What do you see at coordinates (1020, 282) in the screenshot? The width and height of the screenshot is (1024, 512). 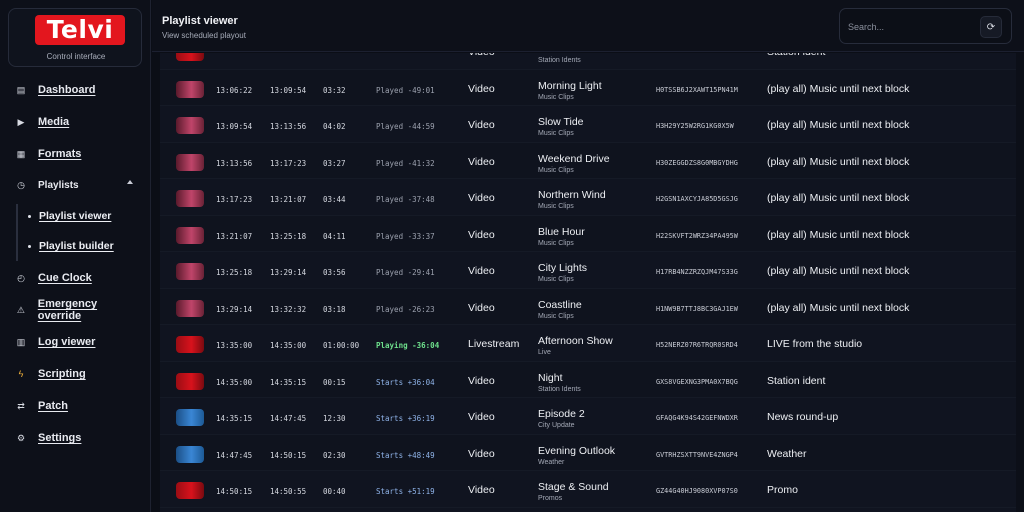 I see `scrollbar` at bounding box center [1020, 282].